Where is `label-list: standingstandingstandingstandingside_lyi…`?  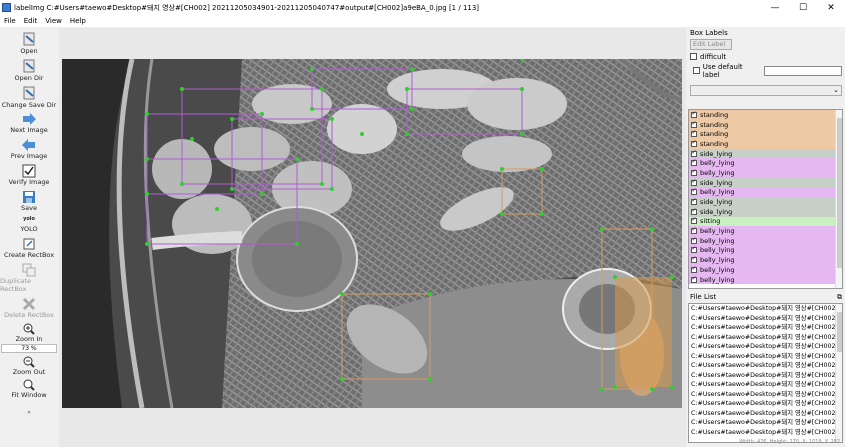 label-list: standingstandingstandingstandingside_lyi… is located at coordinates (765, 199).